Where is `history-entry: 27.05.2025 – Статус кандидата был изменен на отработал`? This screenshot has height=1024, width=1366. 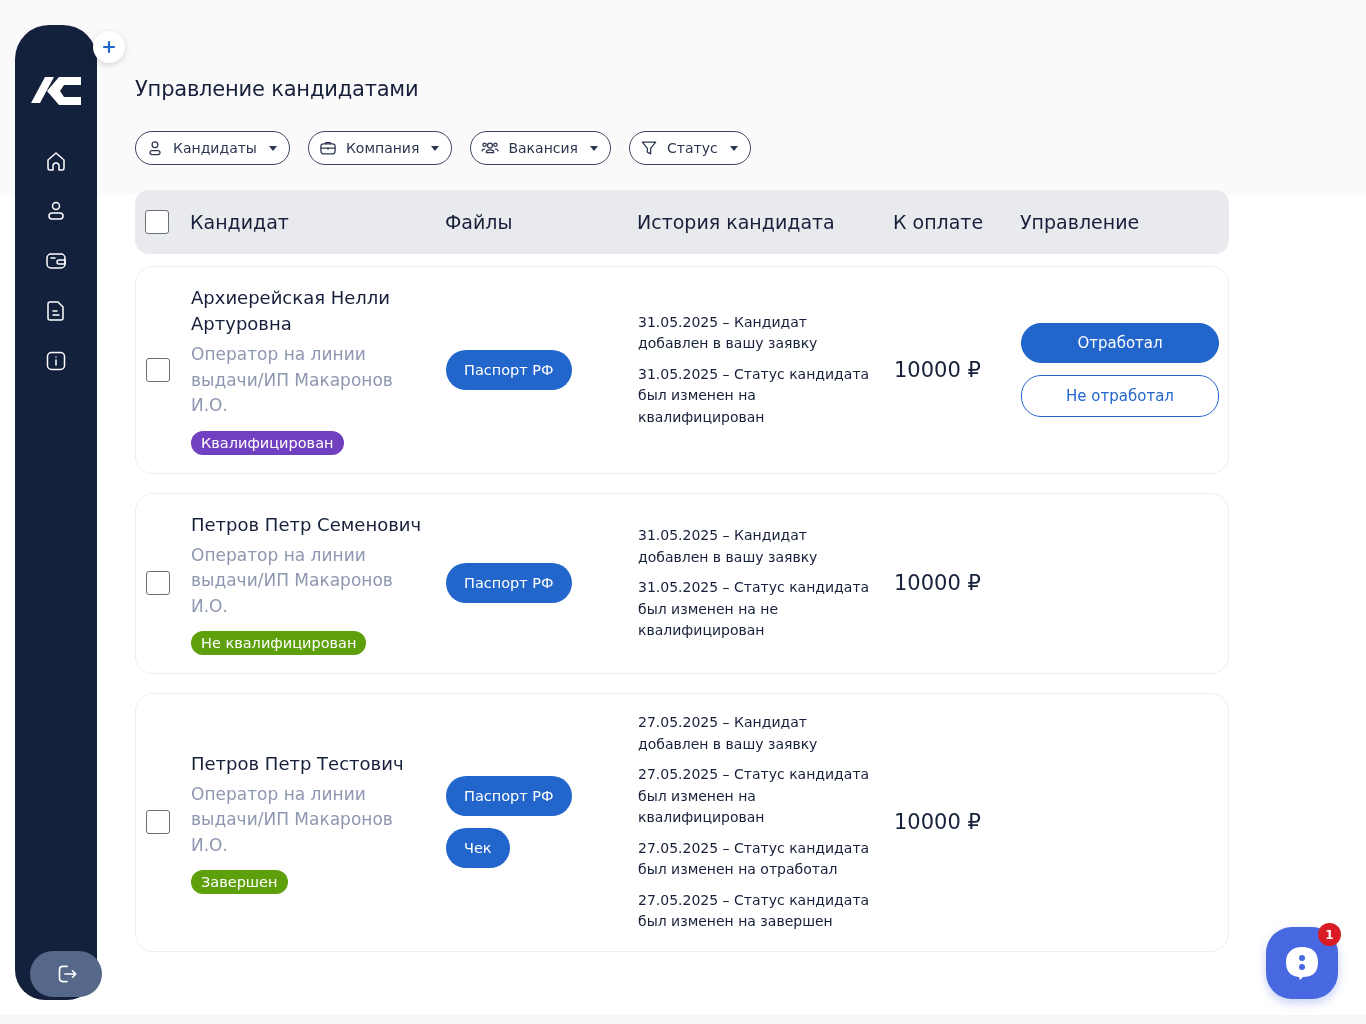
history-entry: 27.05.2025 – Статус кандидата был изменен на отработал is located at coordinates (754, 858).